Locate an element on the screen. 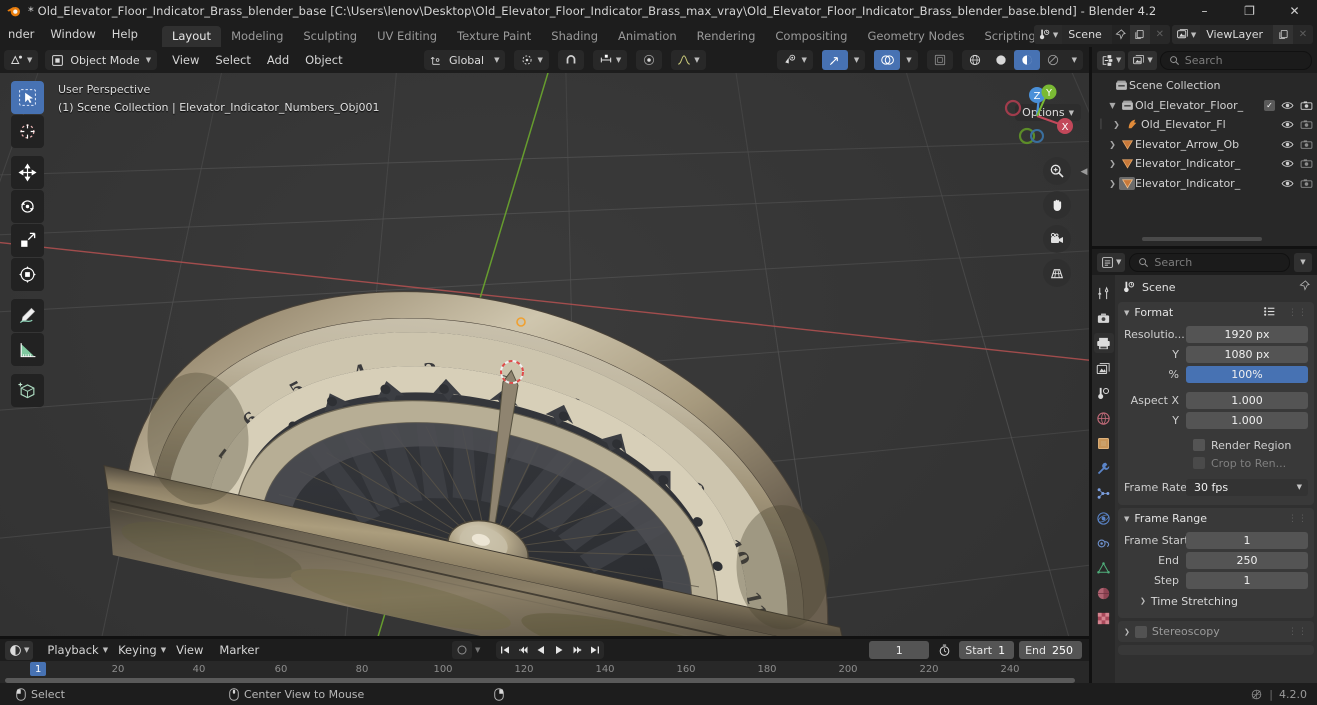 The height and width of the screenshot is (705, 1317). auto-keying-caret-icon: ▼ is located at coordinates (477, 650).